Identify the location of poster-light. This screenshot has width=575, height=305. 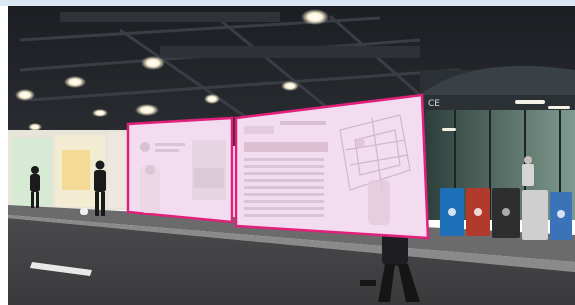
(119, 170).